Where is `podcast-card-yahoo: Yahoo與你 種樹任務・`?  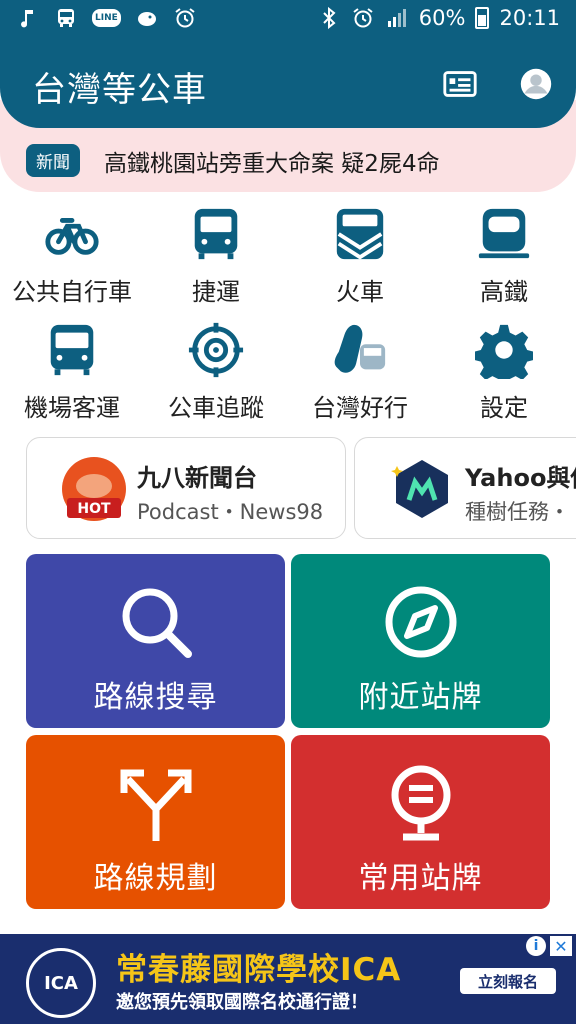
podcast-card-yahoo: Yahoo與你 種樹任務・ is located at coordinates (465, 488).